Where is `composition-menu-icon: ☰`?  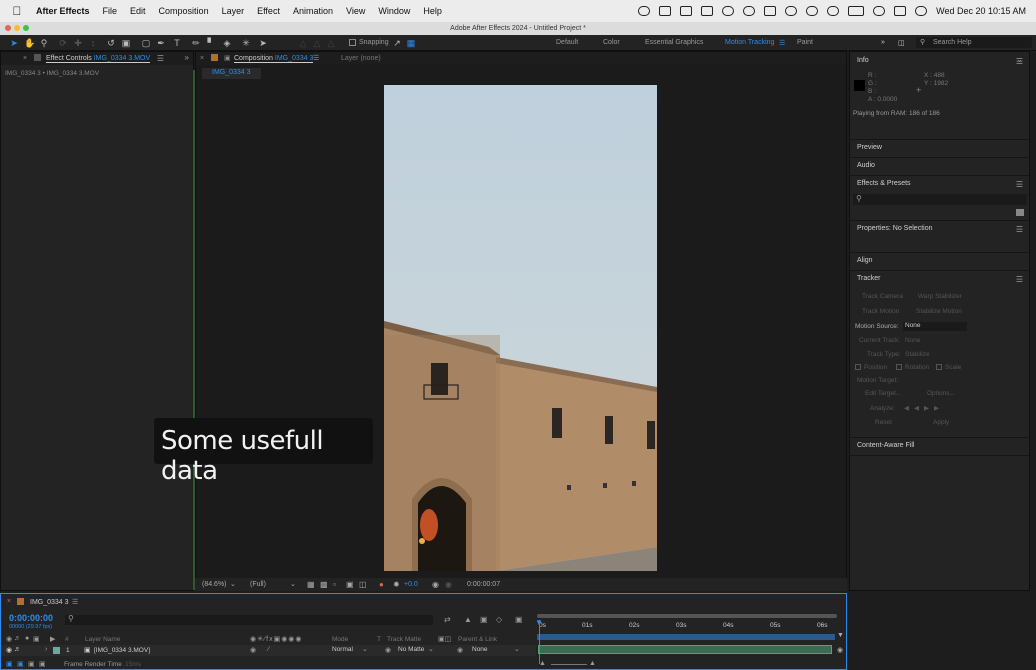 composition-menu-icon: ☰ is located at coordinates (316, 58).